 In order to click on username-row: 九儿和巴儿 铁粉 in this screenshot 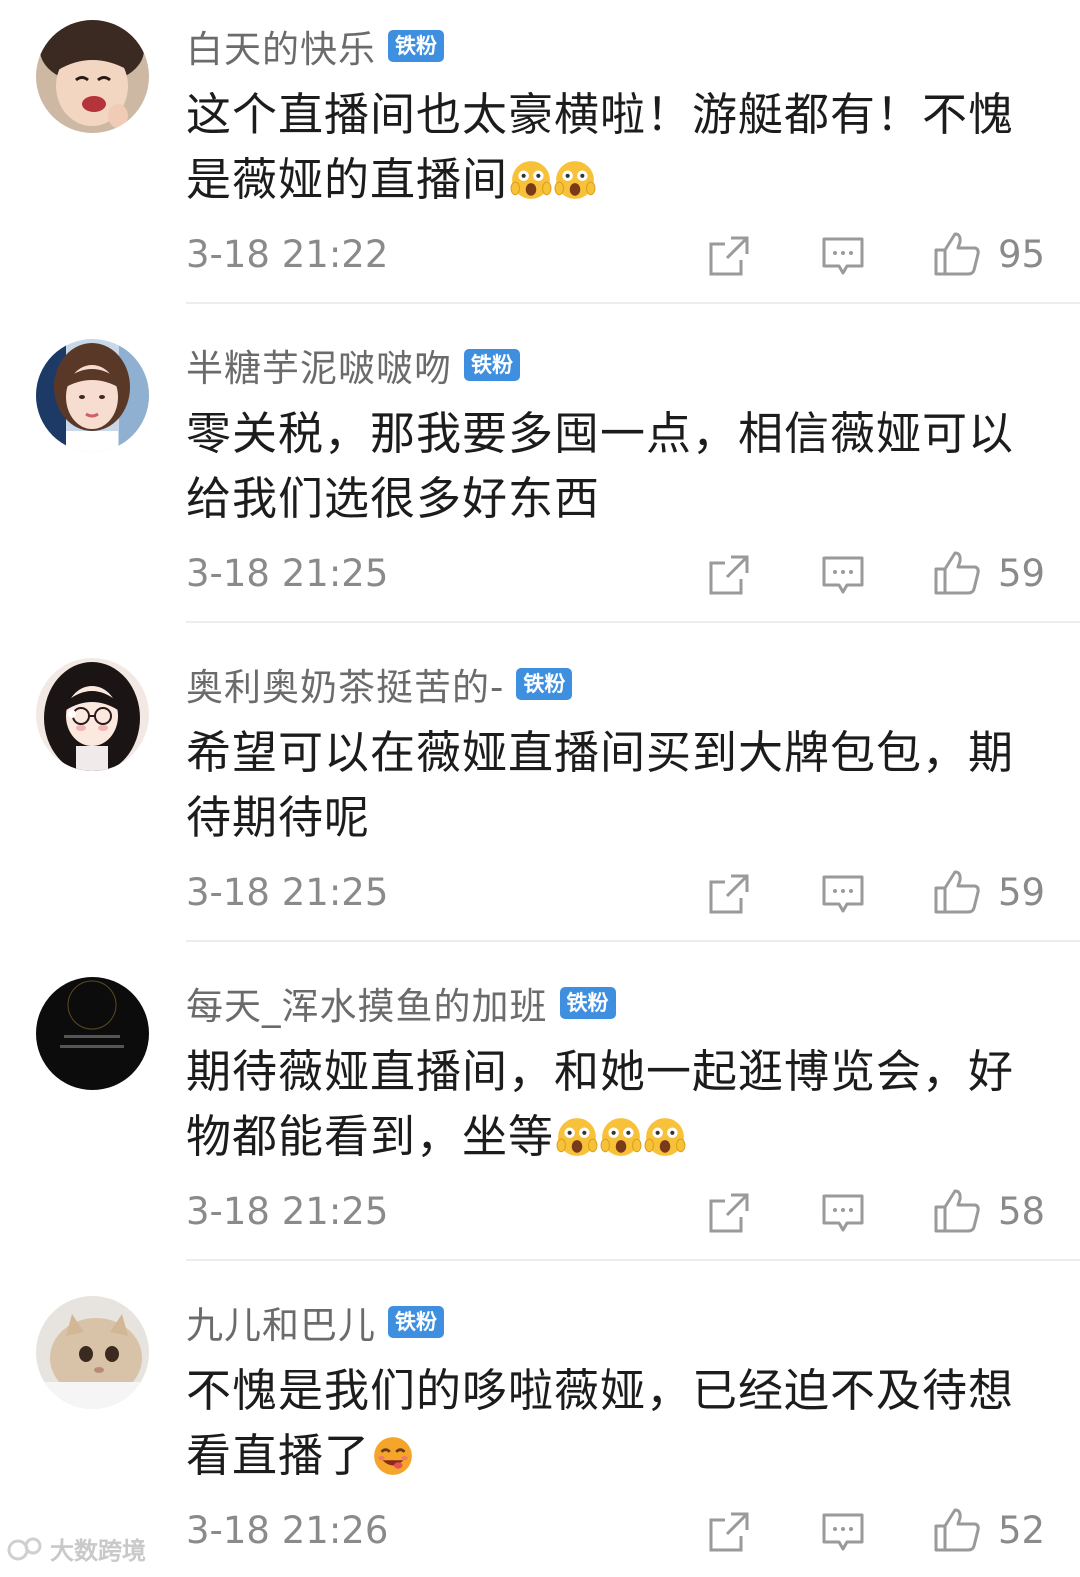, I will do `click(315, 1322)`.